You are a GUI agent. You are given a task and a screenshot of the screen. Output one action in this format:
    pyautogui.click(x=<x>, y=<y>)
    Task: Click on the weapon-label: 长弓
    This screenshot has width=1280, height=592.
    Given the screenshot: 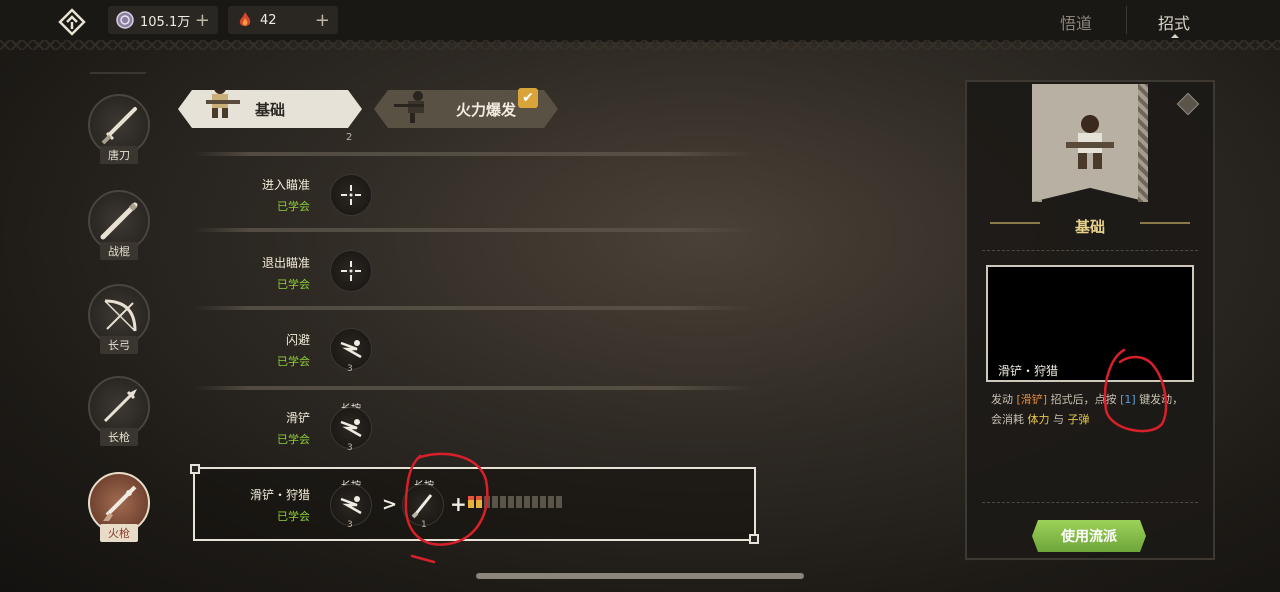 What is the action you would take?
    pyautogui.click(x=119, y=345)
    